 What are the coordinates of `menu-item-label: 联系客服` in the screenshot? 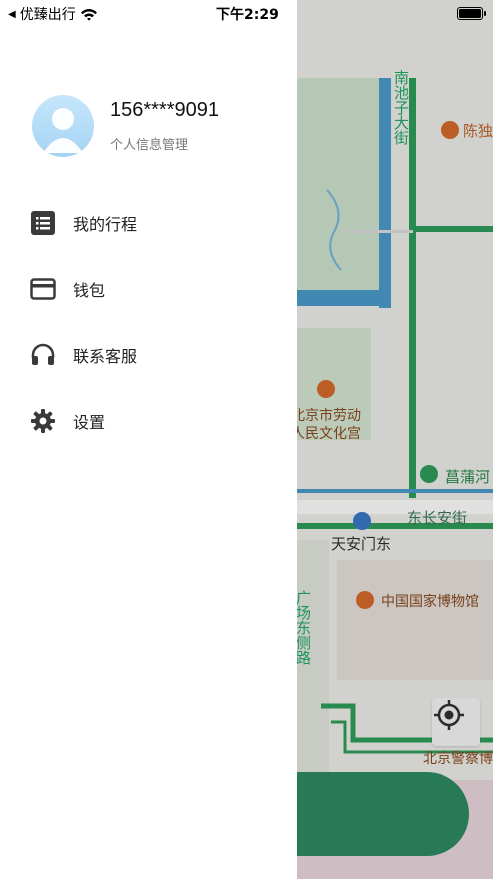 It's located at (105, 356).